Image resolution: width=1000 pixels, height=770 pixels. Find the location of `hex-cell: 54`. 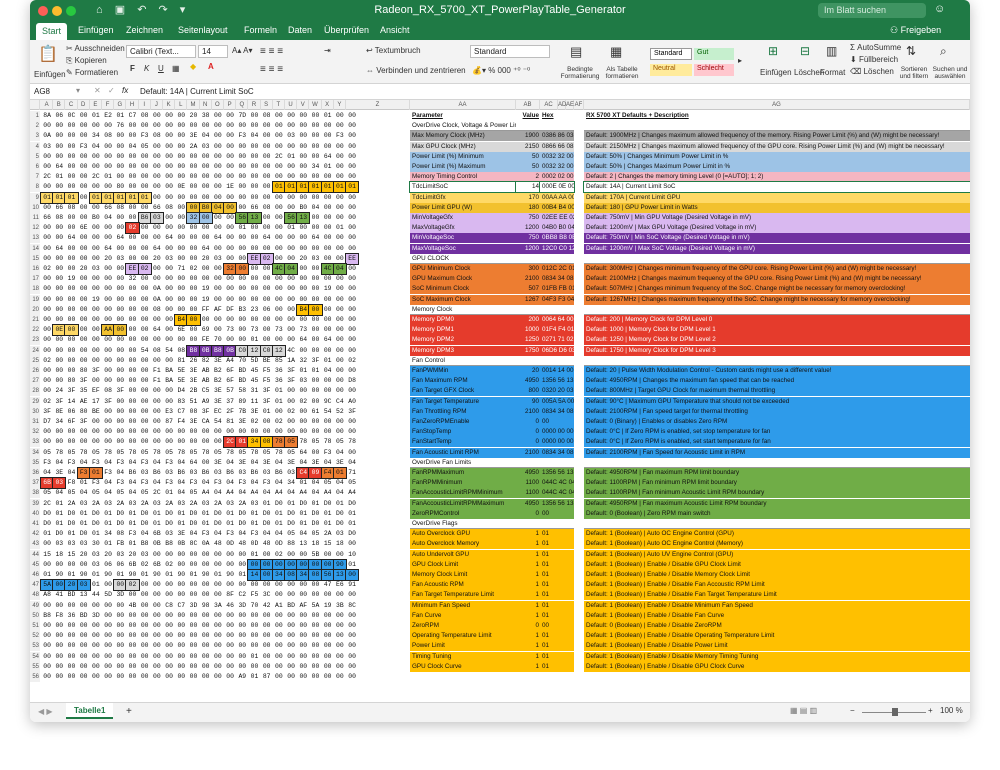

hex-cell: 54 is located at coordinates (169, 351).